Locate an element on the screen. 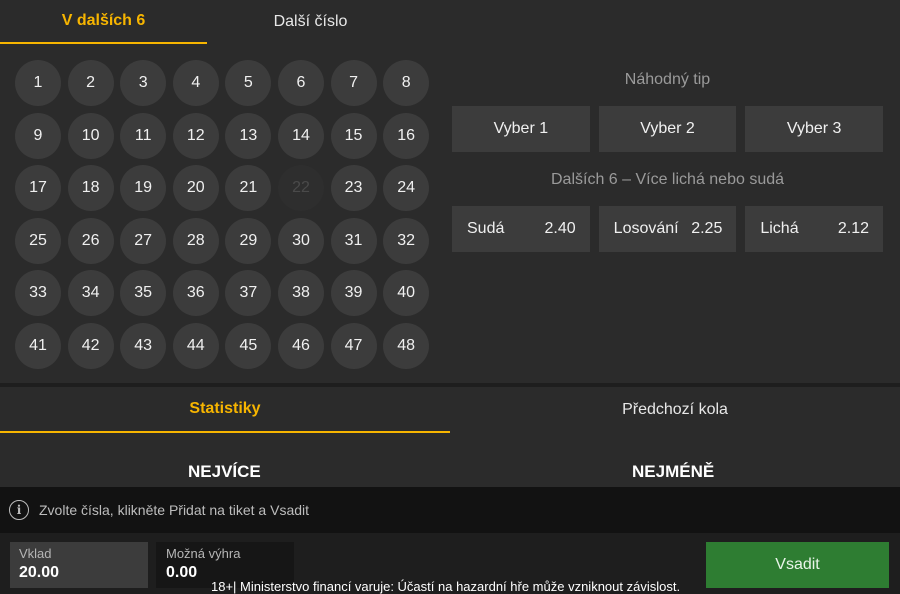  number-ball-40: 40 is located at coordinates (406, 293).